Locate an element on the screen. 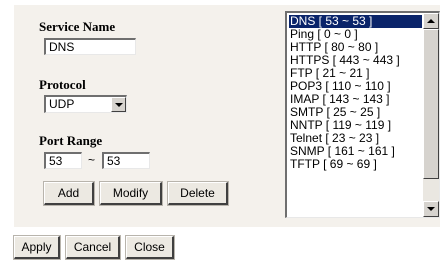 This screenshot has width=448, height=263. protocol-select-value: UDP is located at coordinates (62, 104).